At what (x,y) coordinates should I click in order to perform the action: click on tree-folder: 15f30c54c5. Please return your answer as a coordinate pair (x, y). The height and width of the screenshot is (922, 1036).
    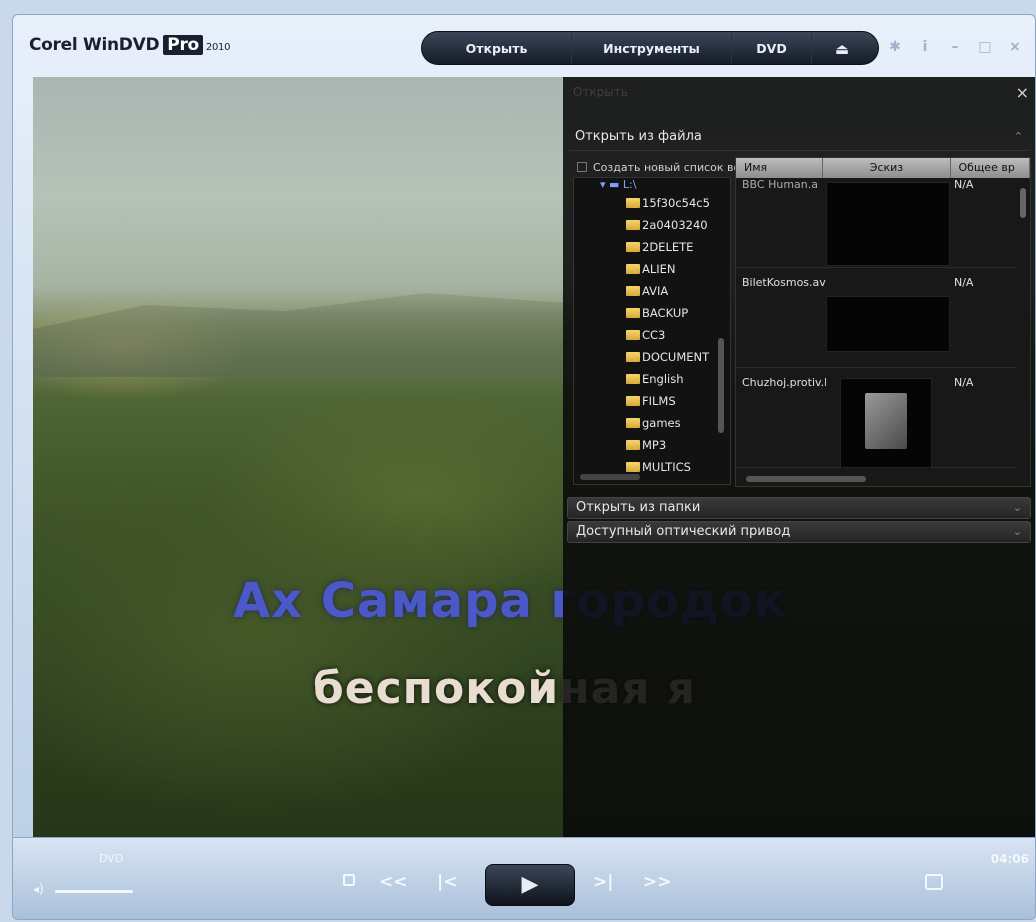
    Looking at the image, I should click on (668, 203).